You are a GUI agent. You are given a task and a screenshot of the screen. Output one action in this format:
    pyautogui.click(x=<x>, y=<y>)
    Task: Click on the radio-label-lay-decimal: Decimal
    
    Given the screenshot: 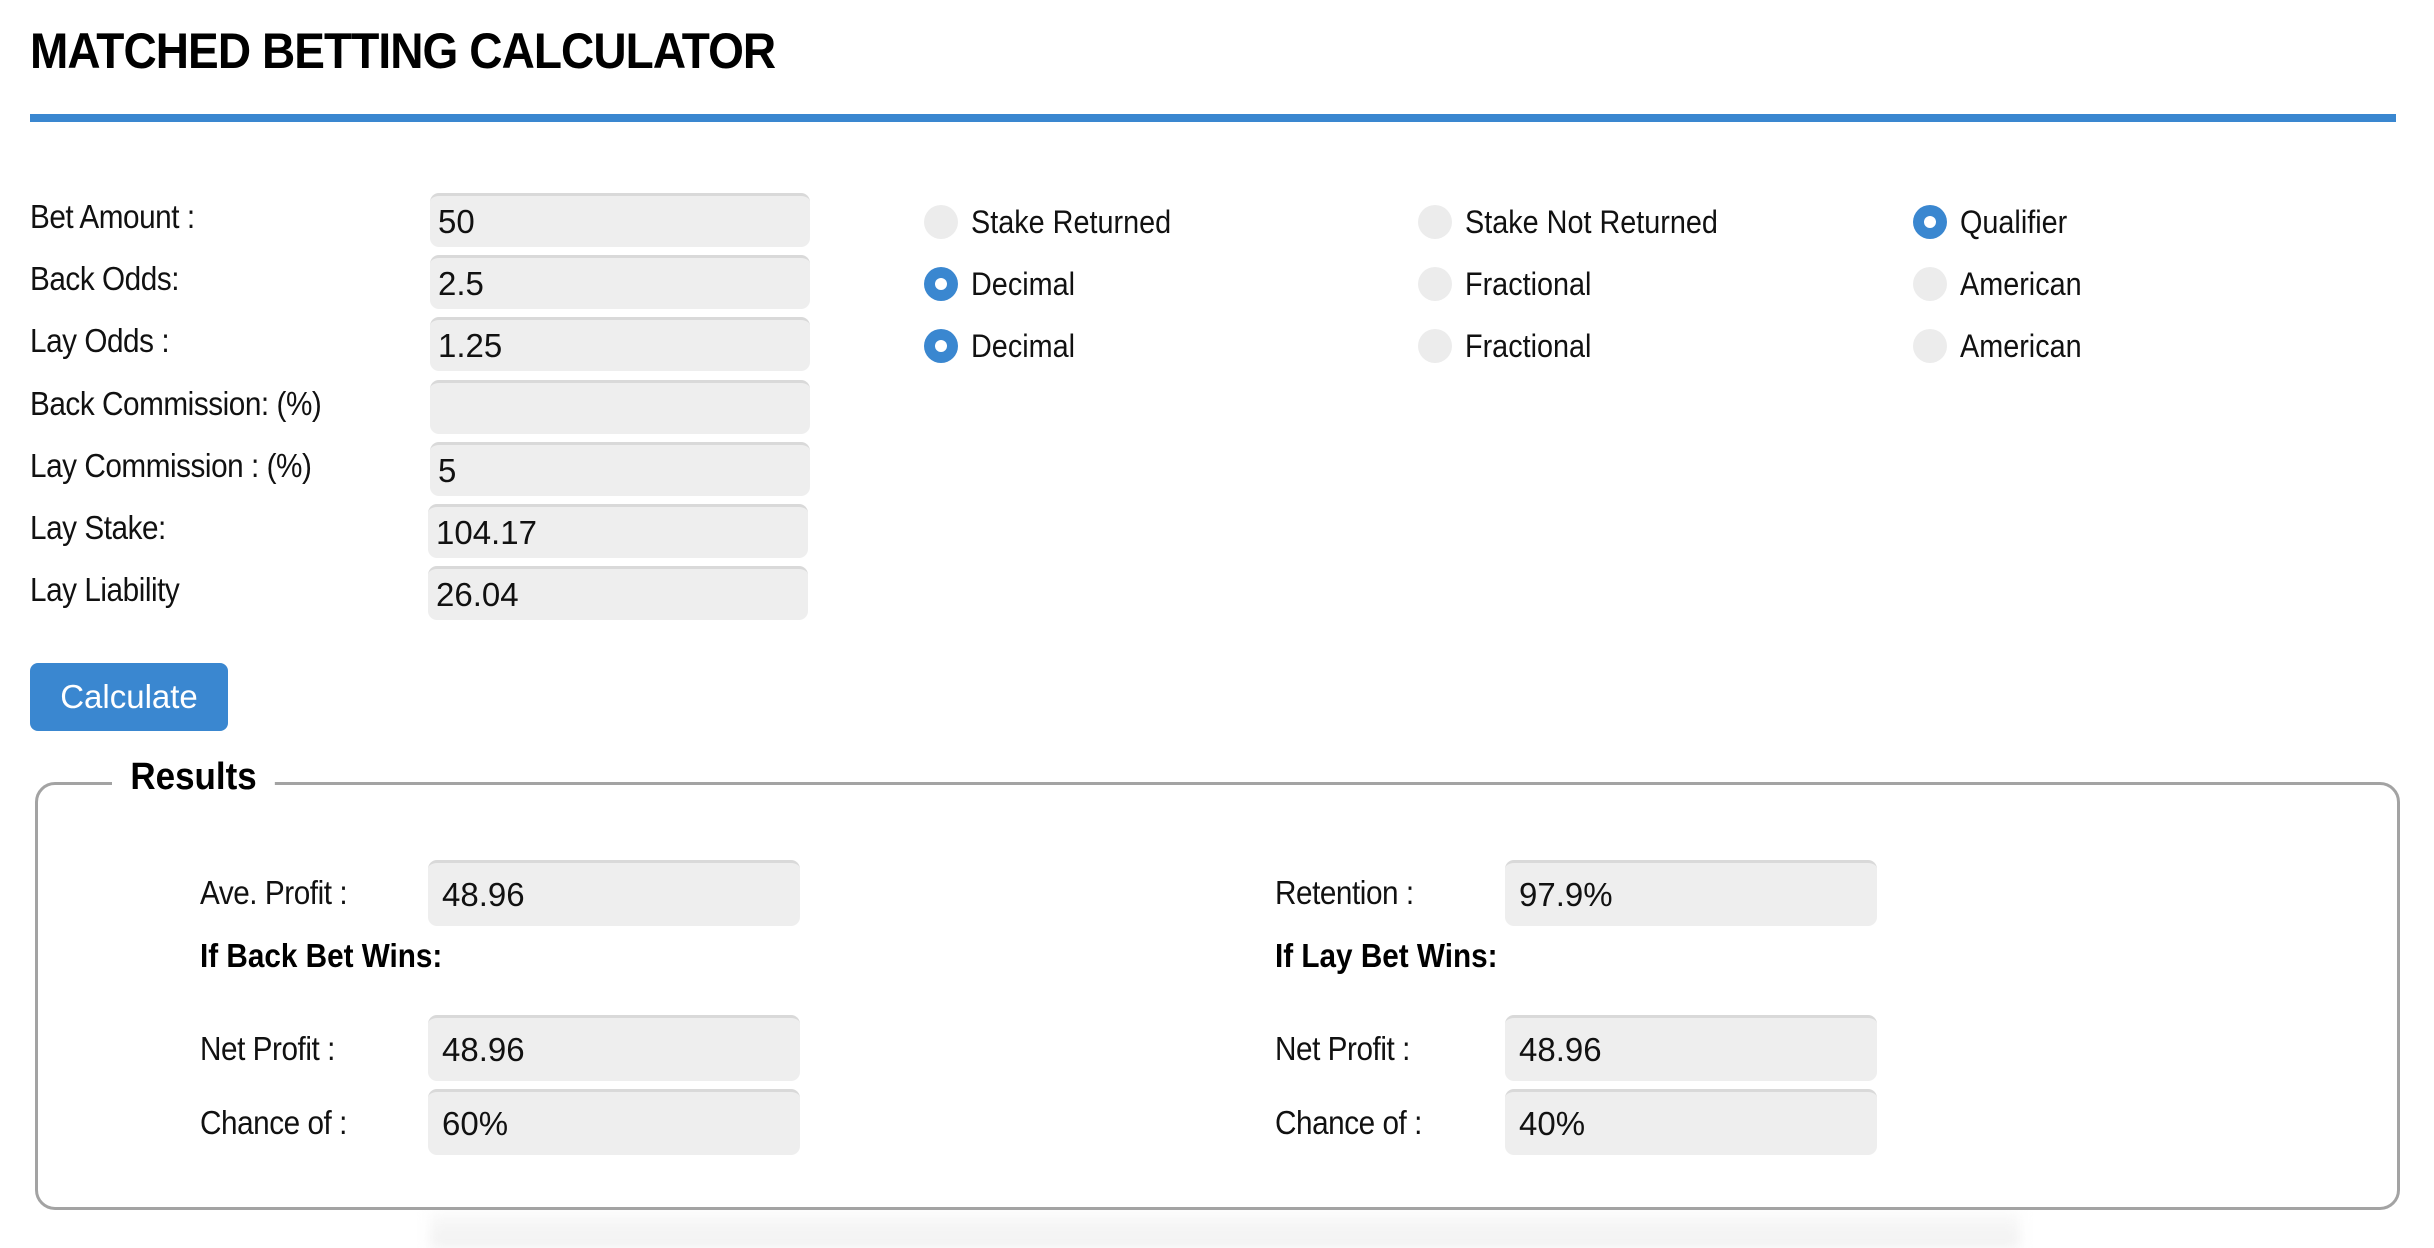 What is the action you would take?
    pyautogui.click(x=1023, y=346)
    